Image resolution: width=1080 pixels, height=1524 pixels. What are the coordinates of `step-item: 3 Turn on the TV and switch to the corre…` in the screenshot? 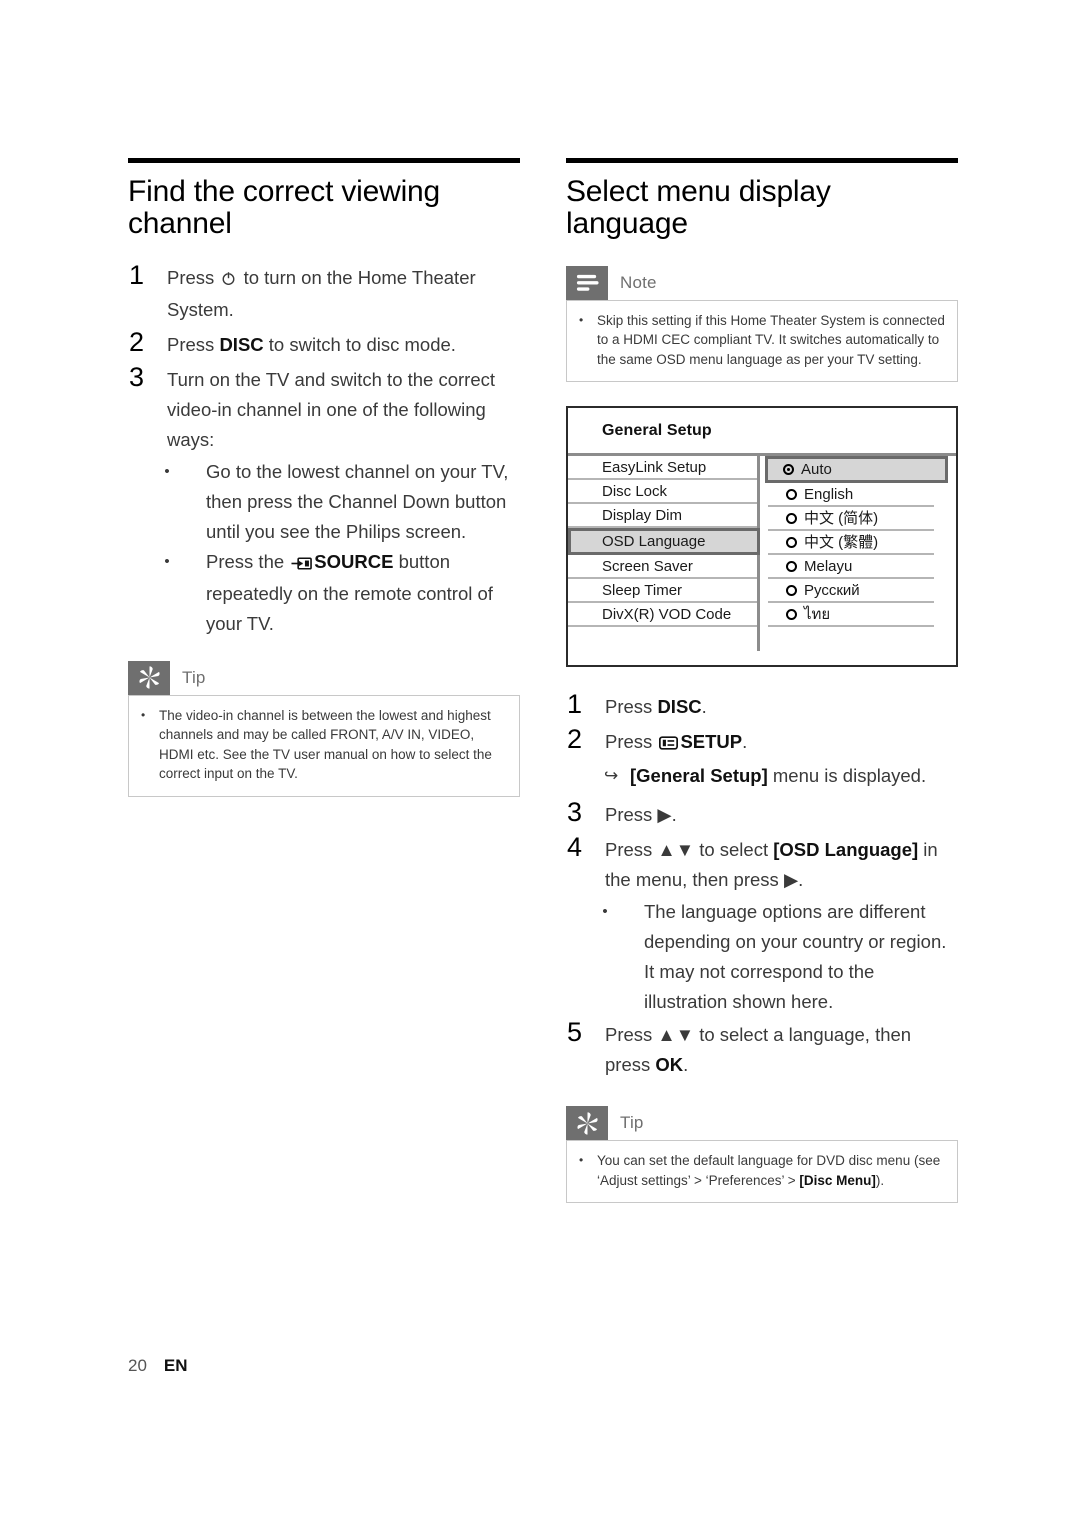 It's located at (324, 408).